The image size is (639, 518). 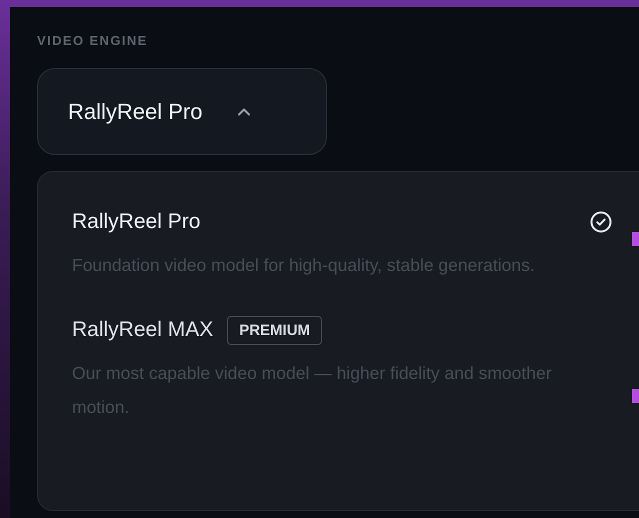 What do you see at coordinates (136, 222) in the screenshot?
I see `option-title: RallyReel Pro` at bounding box center [136, 222].